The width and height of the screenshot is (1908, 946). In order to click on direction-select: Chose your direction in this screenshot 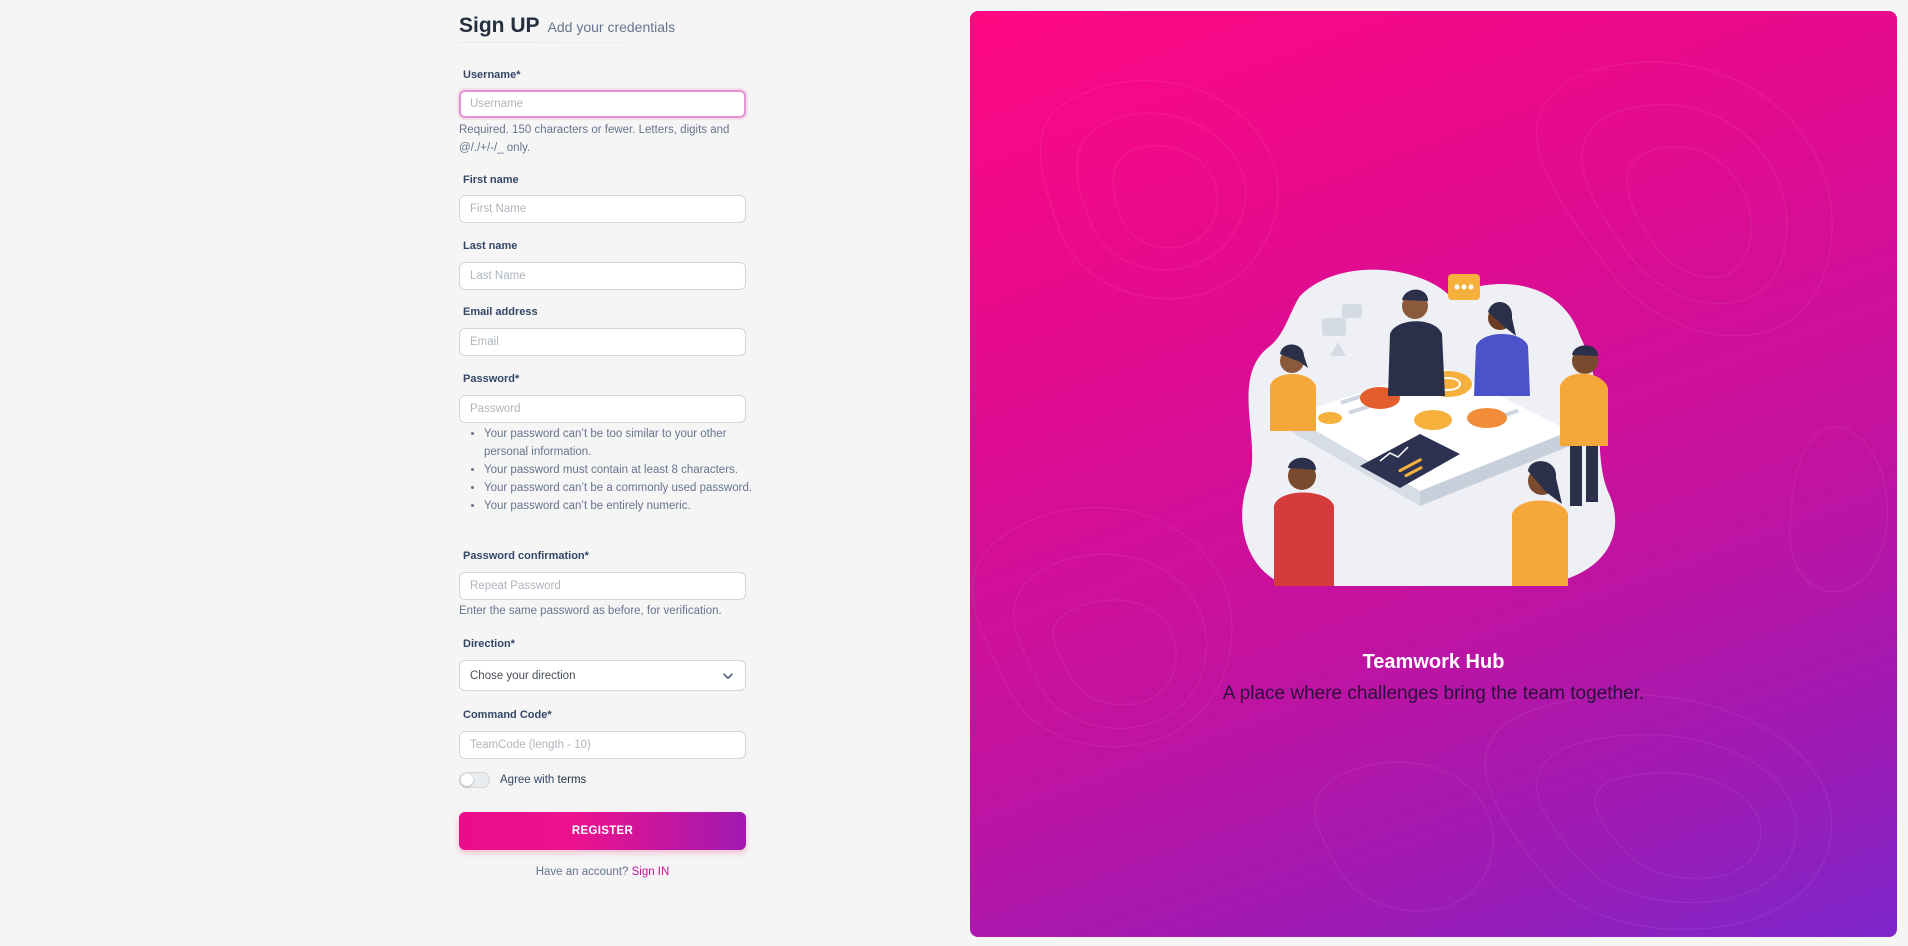, I will do `click(602, 675)`.